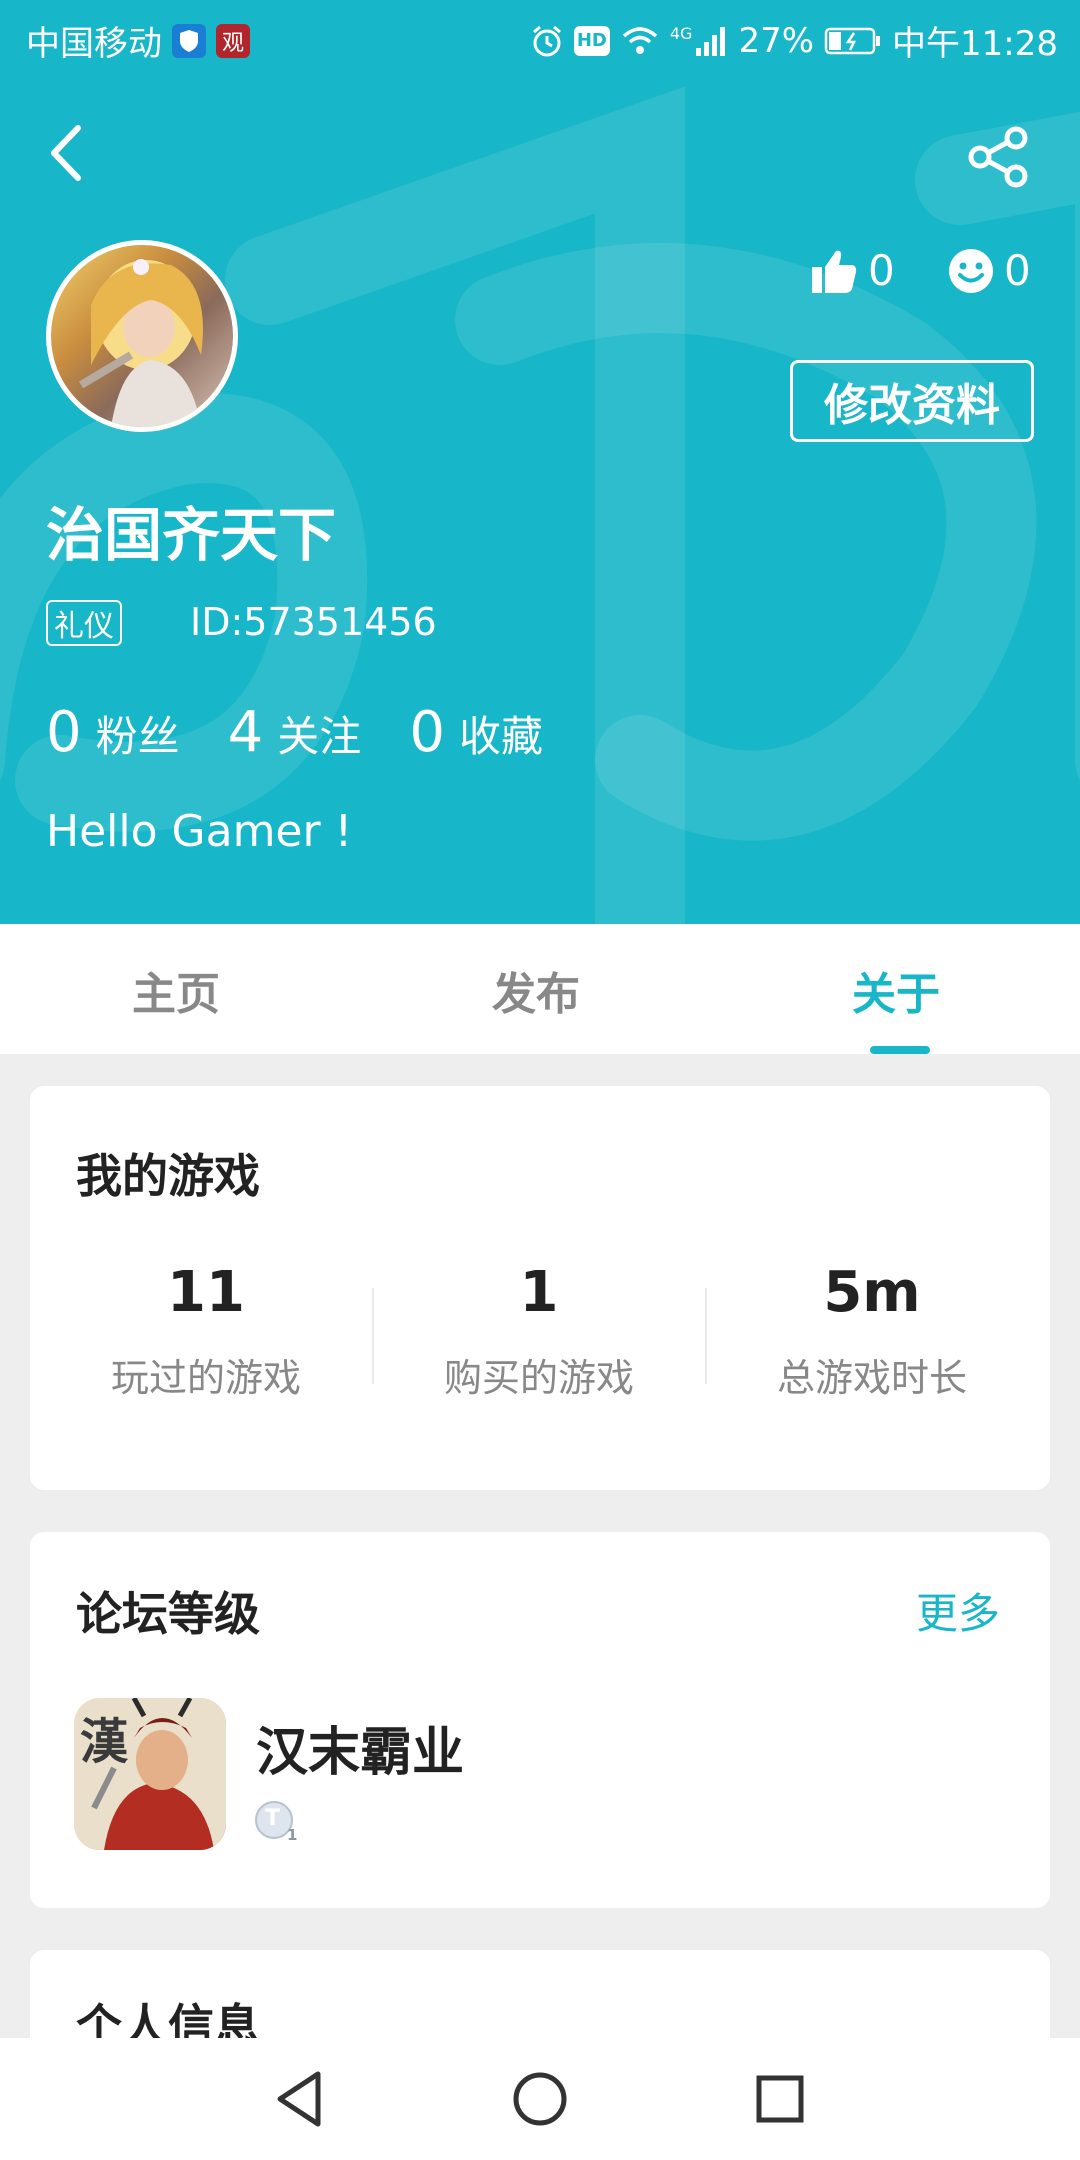 Image resolution: width=1080 pixels, height=2160 pixels. I want to click on game-icon-char: 漢, so click(104, 1742).